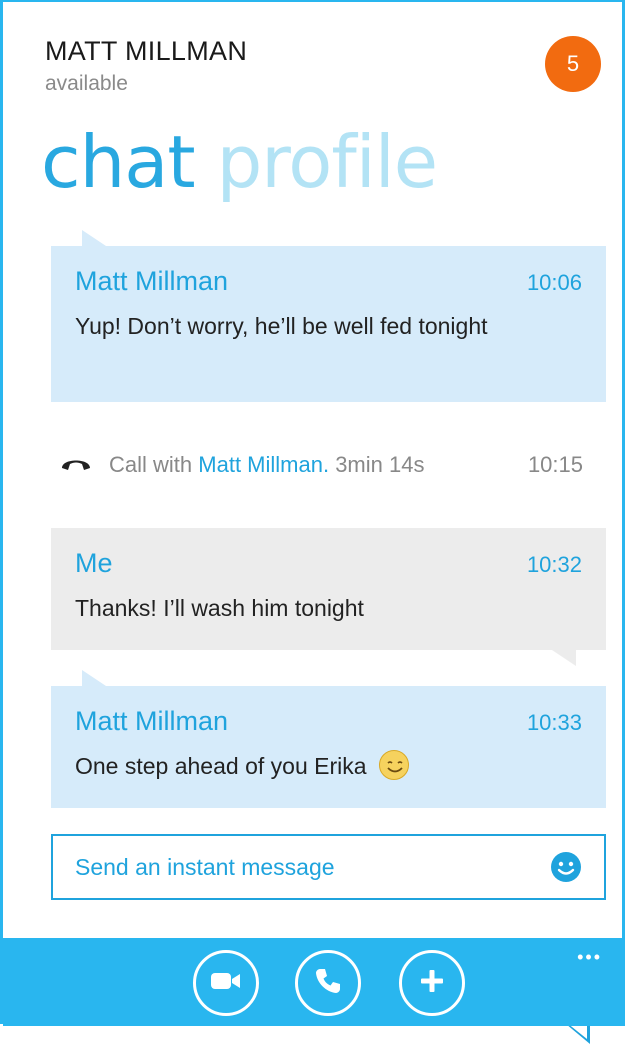 The height and width of the screenshot is (1044, 625). What do you see at coordinates (554, 722) in the screenshot?
I see `message-time: 10:33` at bounding box center [554, 722].